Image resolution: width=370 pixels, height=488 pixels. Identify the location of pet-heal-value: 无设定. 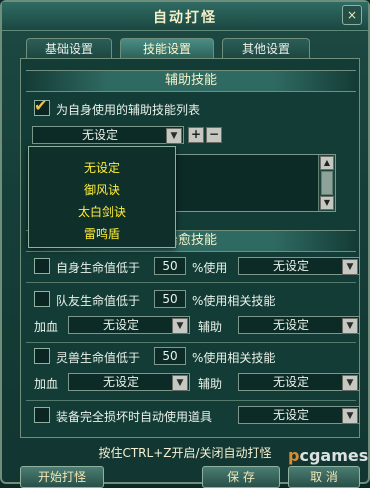
(120, 382).